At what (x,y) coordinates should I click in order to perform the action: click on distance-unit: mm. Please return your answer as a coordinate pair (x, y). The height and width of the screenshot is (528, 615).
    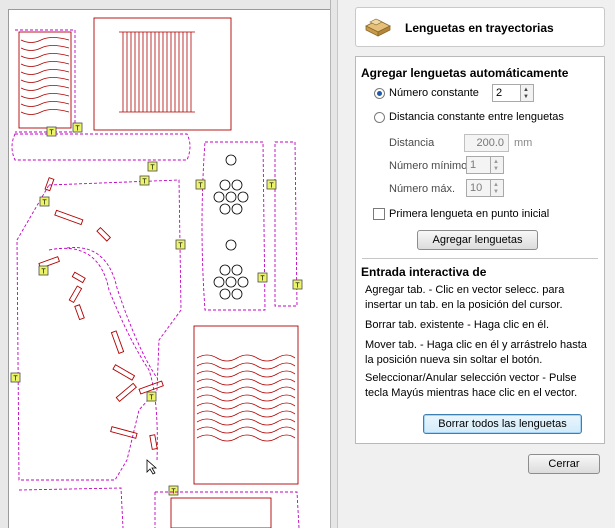
    Looking at the image, I should click on (523, 143).